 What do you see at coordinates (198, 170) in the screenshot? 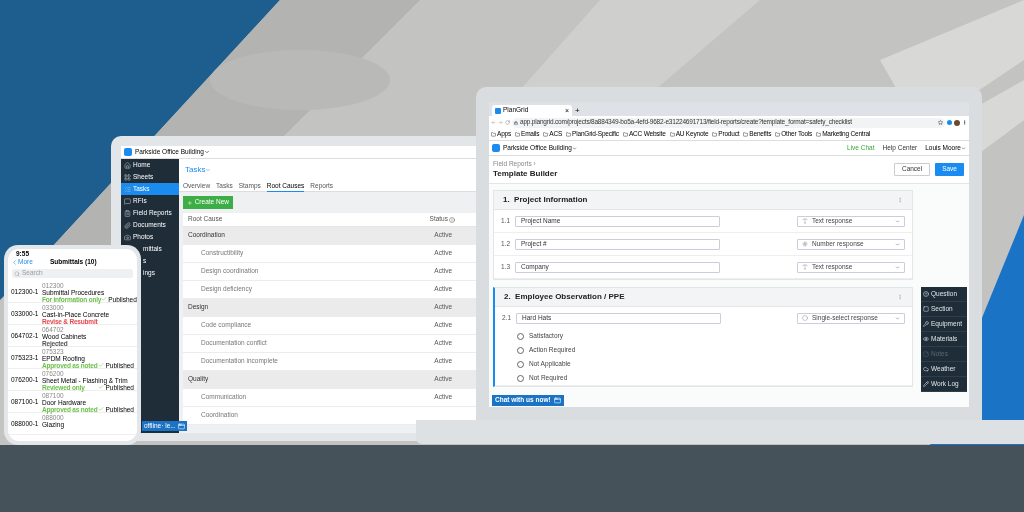
I see `page-title: Tasks` at bounding box center [198, 170].